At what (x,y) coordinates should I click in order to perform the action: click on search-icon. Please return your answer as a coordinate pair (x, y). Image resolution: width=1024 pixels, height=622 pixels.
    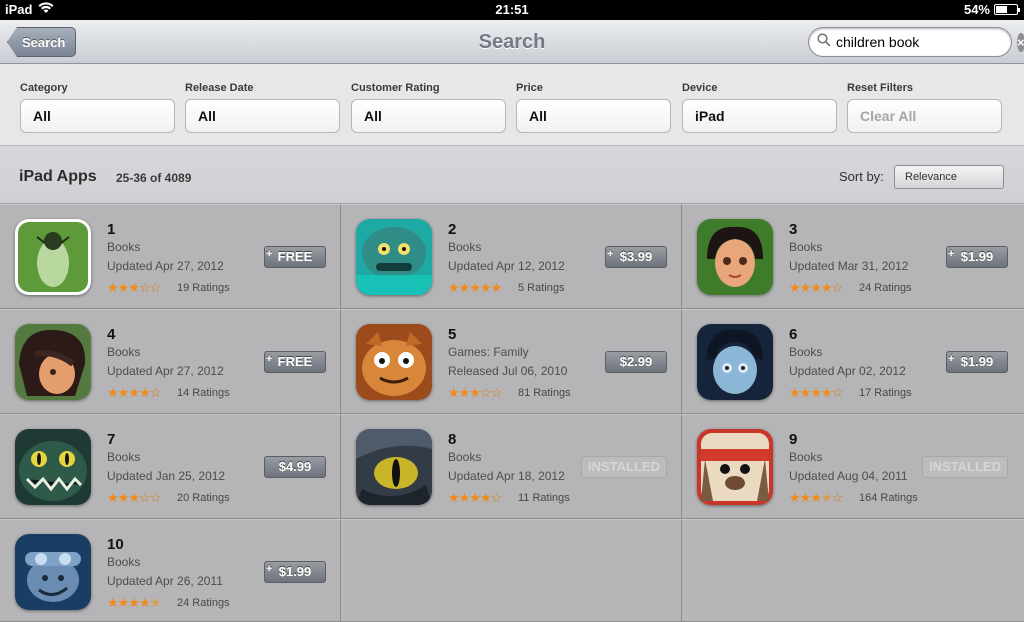
    Looking at the image, I should click on (824, 42).